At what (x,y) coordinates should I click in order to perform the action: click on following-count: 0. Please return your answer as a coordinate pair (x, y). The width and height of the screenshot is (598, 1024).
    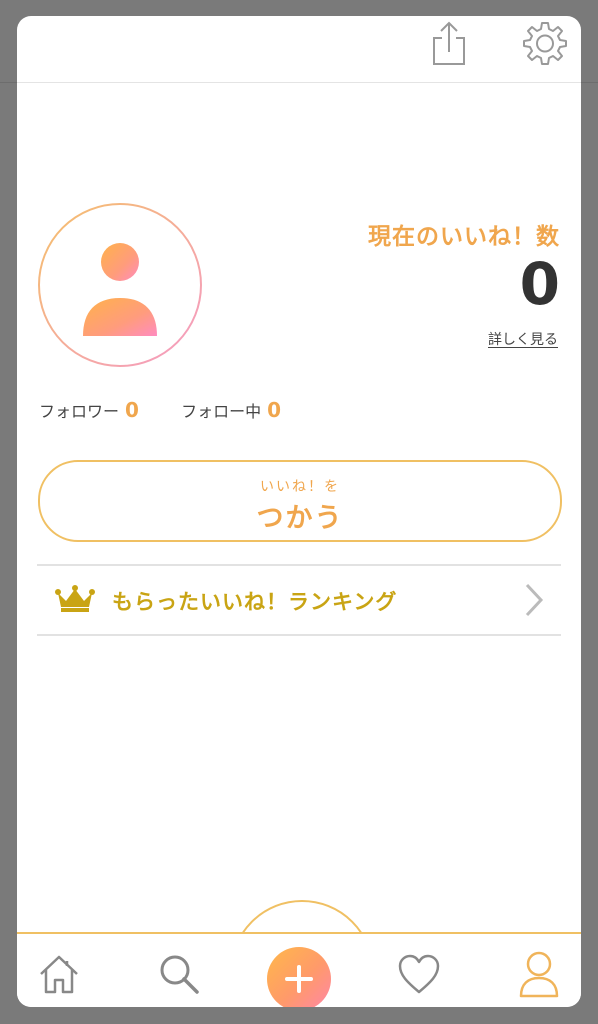
    Looking at the image, I should click on (274, 410).